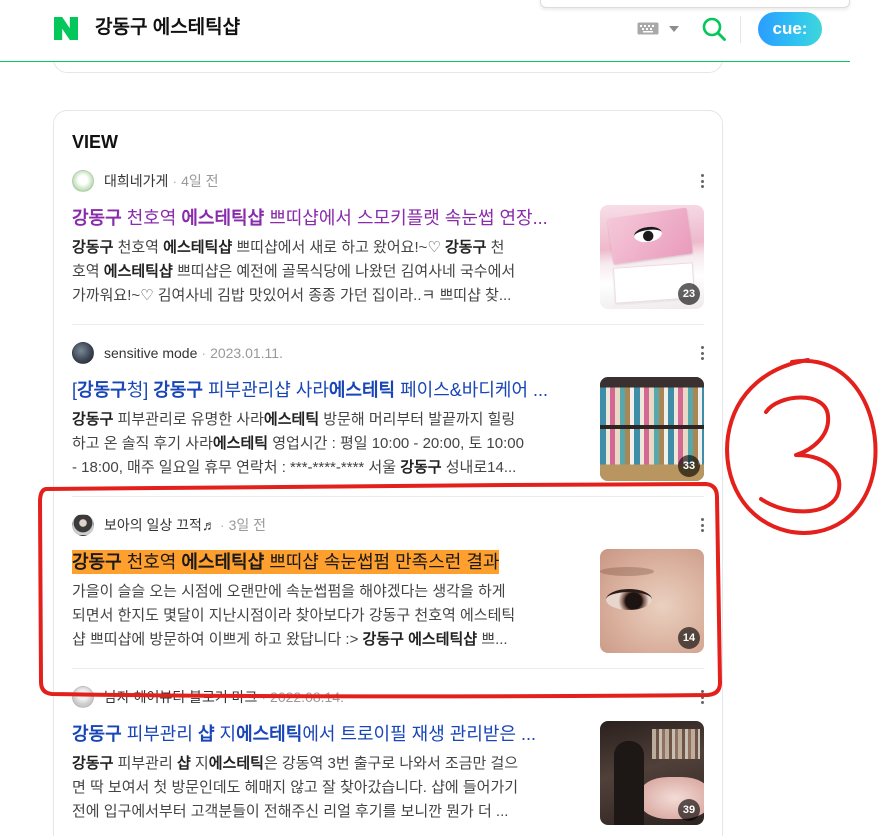 This screenshot has width=882, height=836. What do you see at coordinates (329, 592) in the screenshot?
I see `description-line: 가을이 슬슬 오는 시점에 오랜만에 속눈썹펌을 해야겠다는 생각을 하게` at bounding box center [329, 592].